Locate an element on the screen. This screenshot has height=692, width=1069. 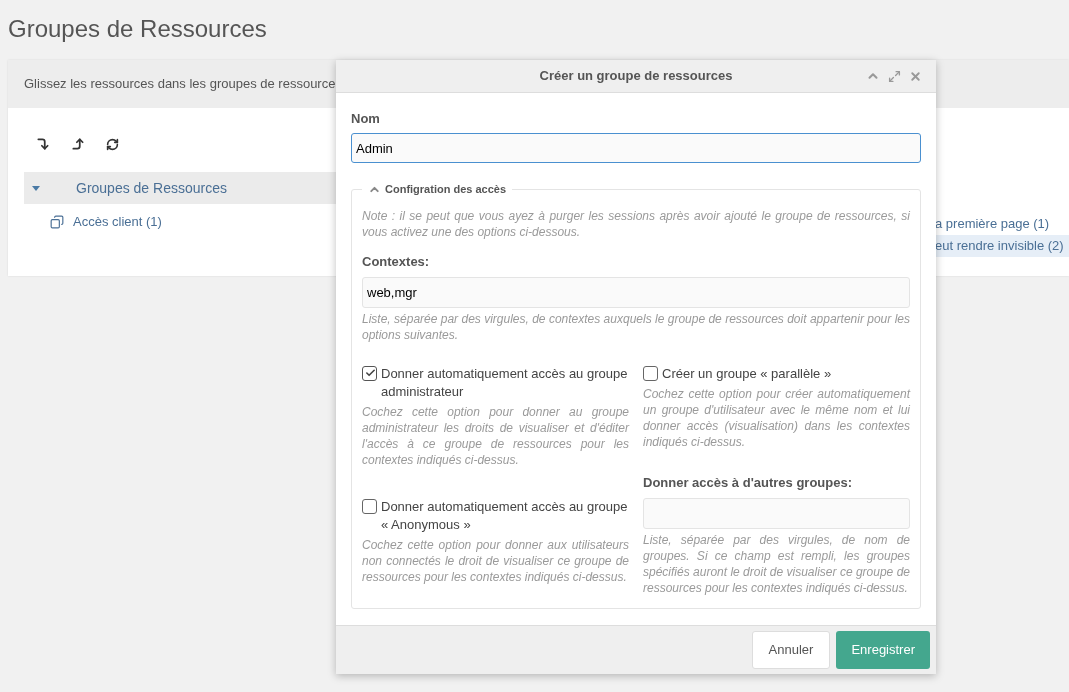
option-label: Créer un groupe « parallèle » is located at coordinates (747, 374).